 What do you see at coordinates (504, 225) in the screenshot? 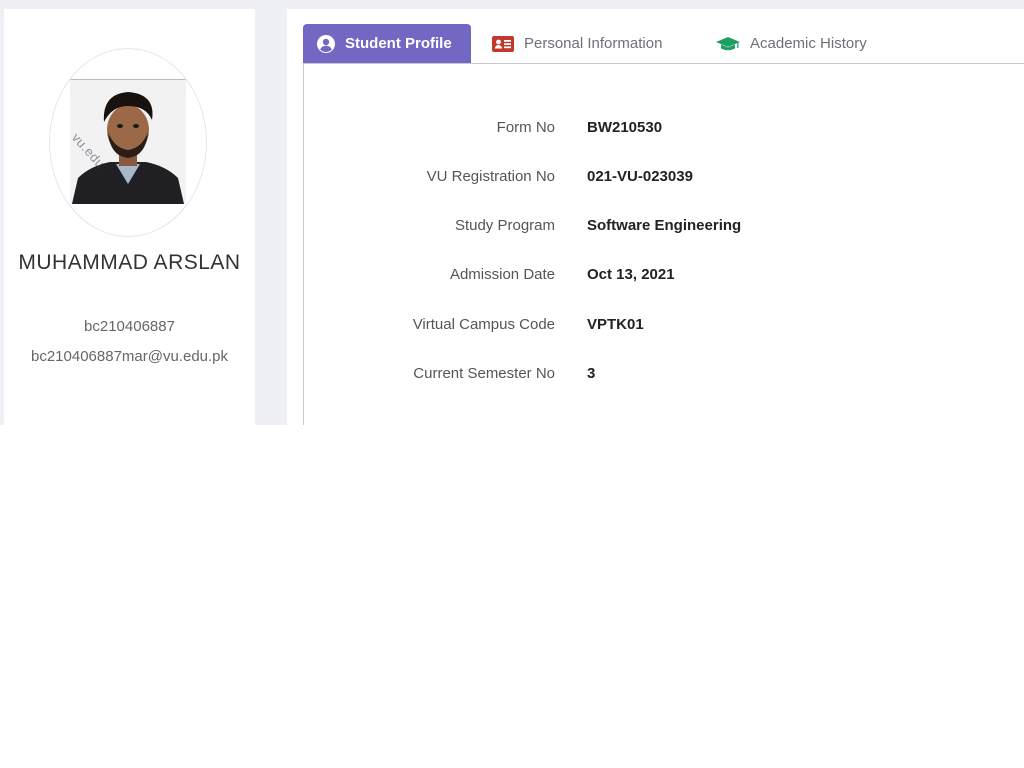
I see `detail-label: Study Program` at bounding box center [504, 225].